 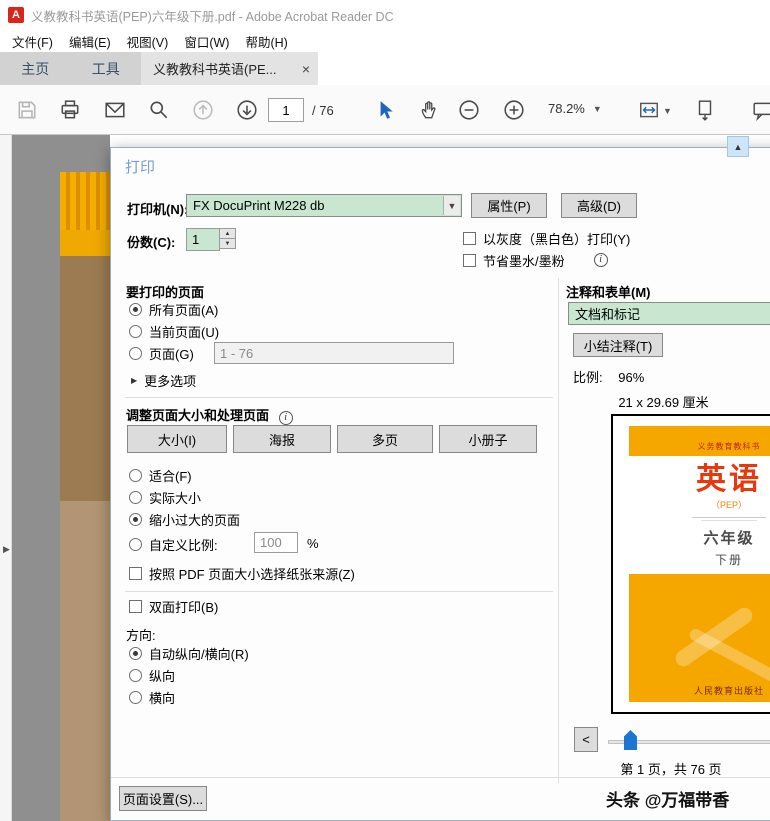 I want to click on portrait-option: 纵向, so click(x=152, y=675).